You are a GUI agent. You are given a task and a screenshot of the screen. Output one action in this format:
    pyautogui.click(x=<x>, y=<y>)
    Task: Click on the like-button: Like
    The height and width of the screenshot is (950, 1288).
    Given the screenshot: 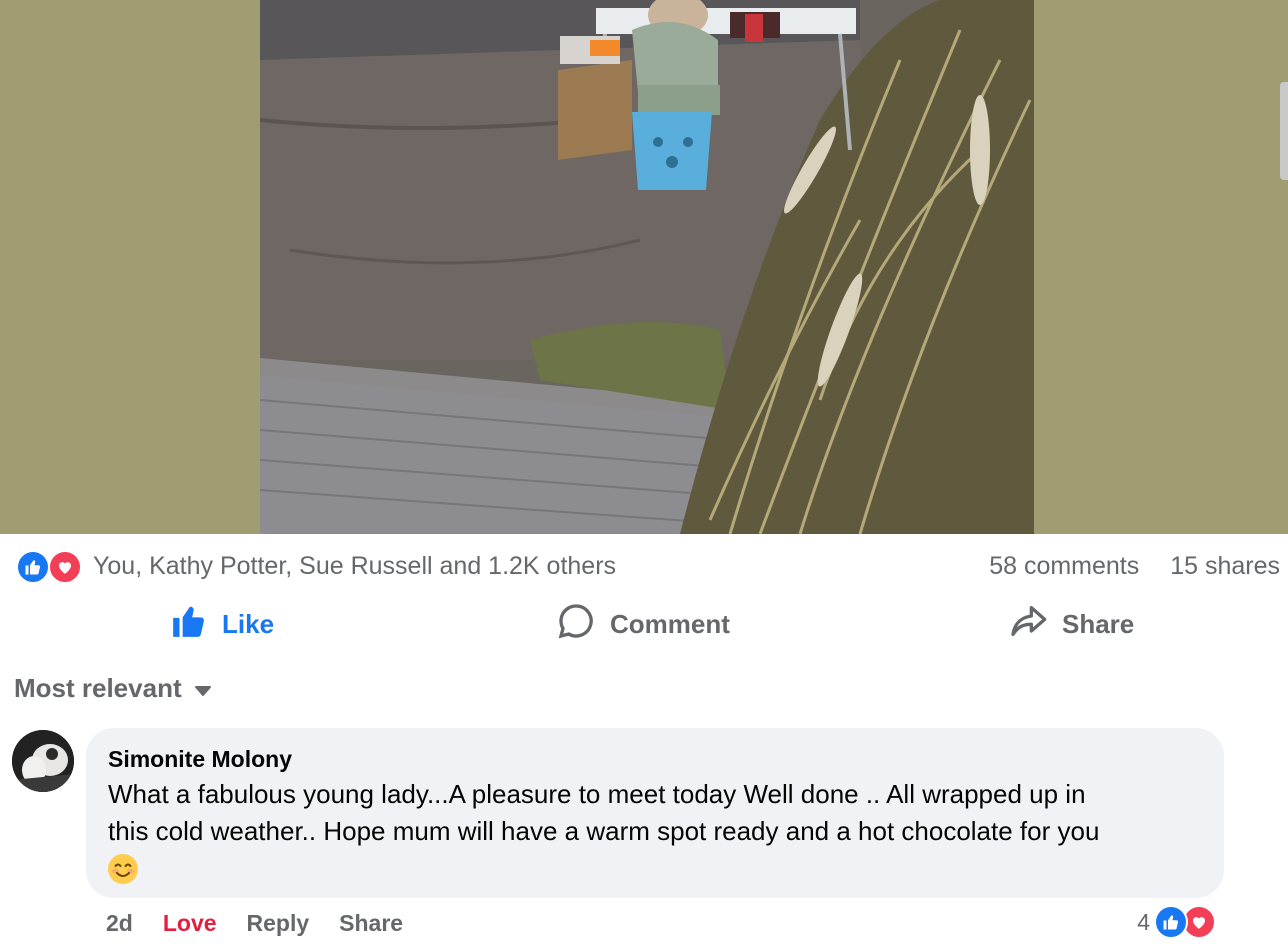 What is the action you would take?
    pyautogui.click(x=222, y=624)
    